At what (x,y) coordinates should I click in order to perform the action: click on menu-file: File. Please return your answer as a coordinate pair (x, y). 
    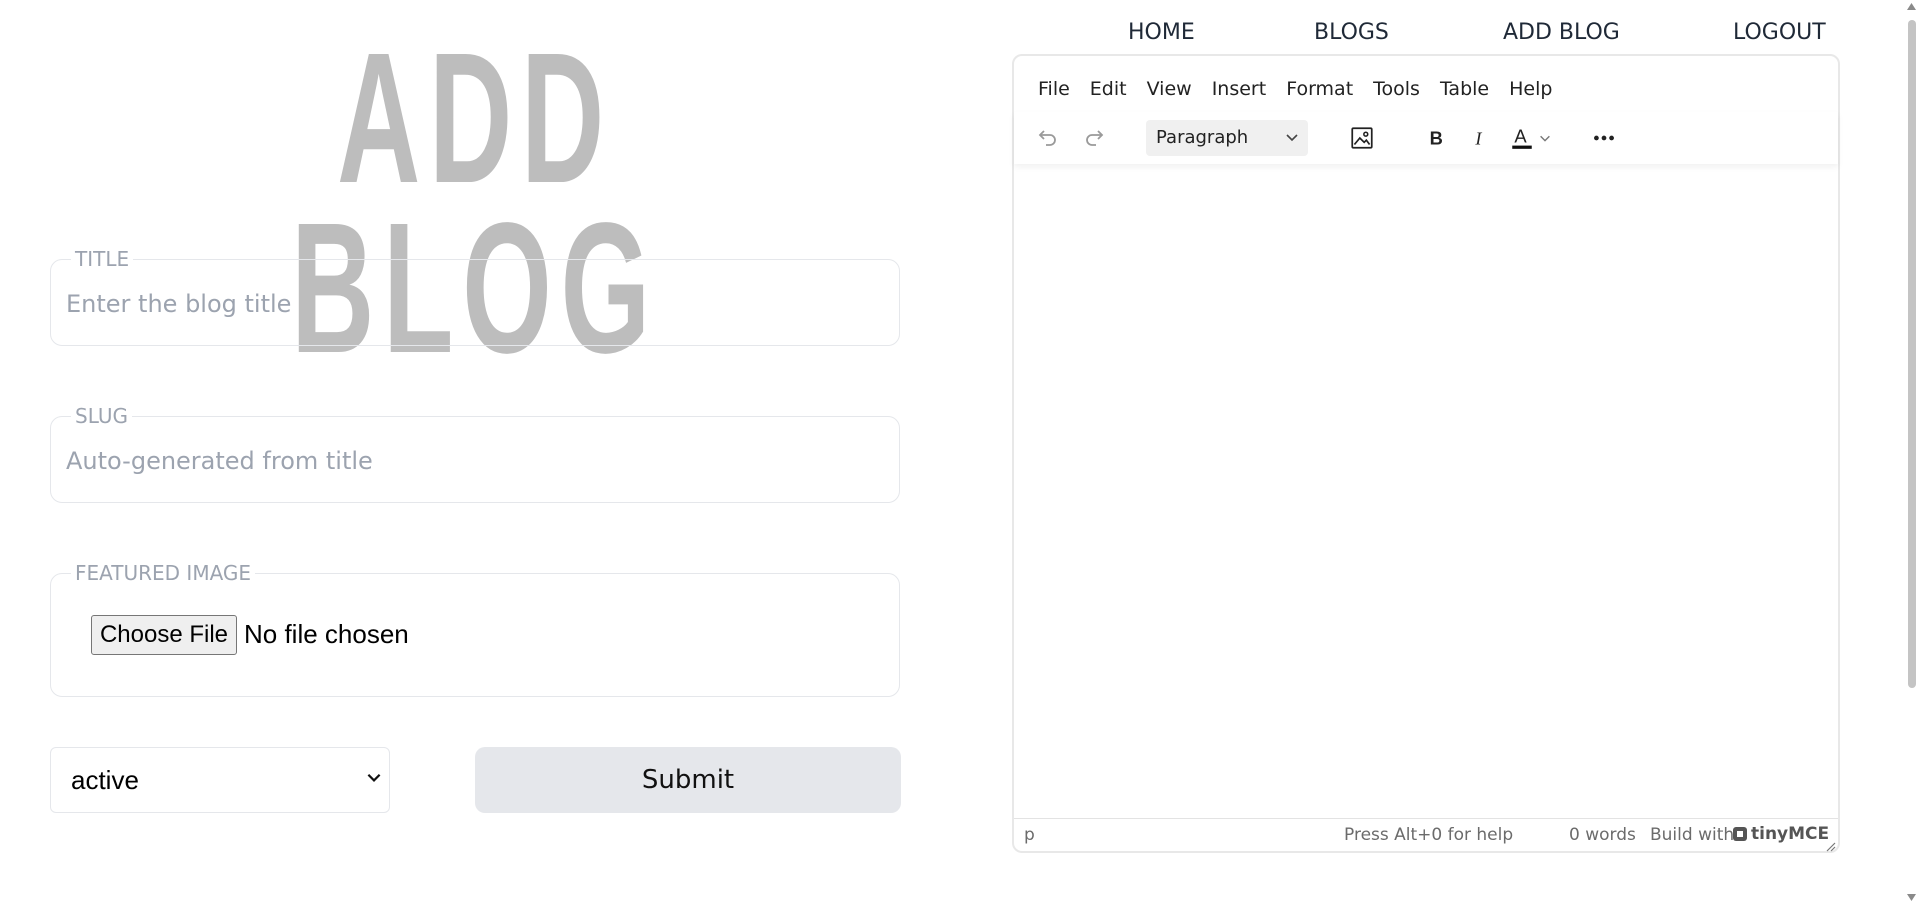
    Looking at the image, I should click on (1054, 89).